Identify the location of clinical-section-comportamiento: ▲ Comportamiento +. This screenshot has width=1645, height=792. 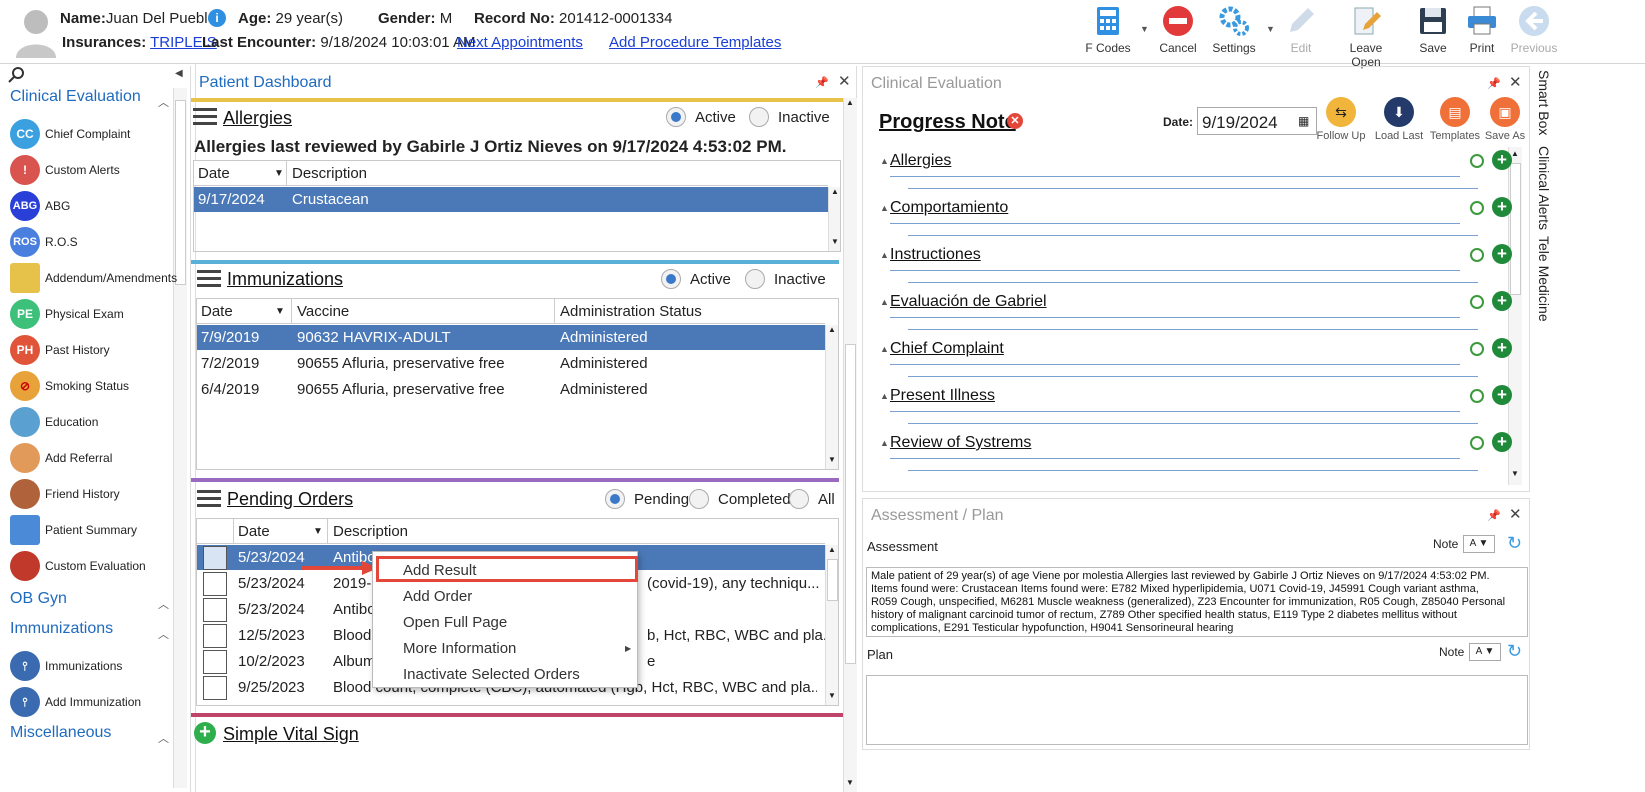
(1196, 214).